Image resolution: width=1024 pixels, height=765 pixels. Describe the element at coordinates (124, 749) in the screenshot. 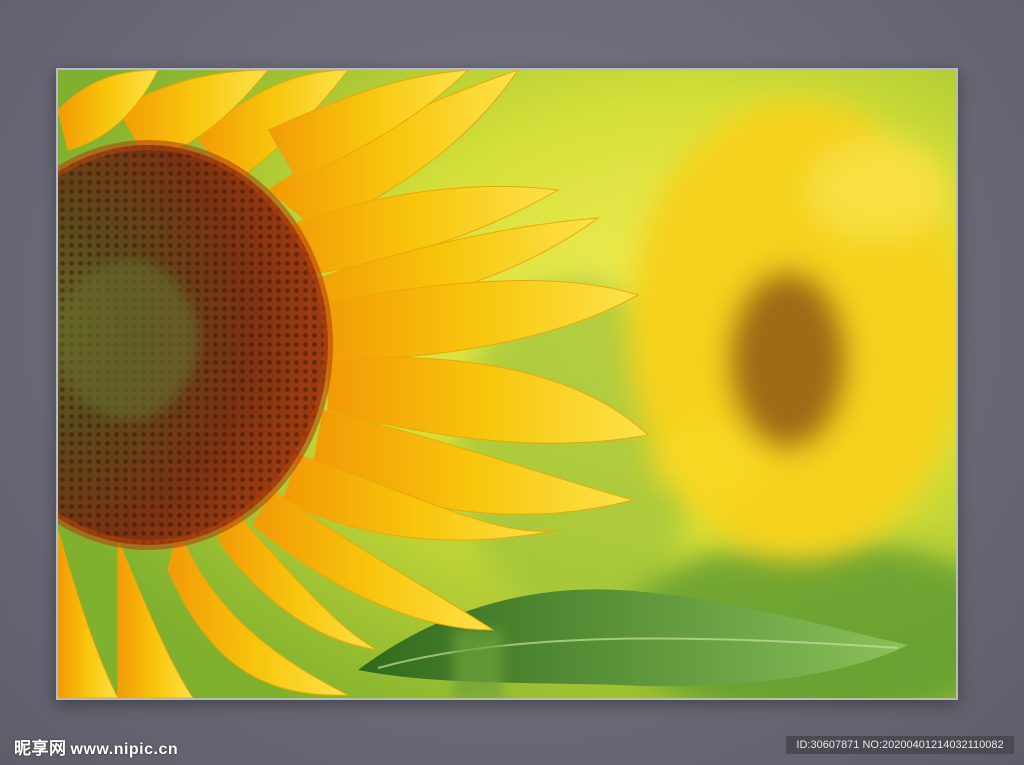

I see `watermark-url: www.nipic.cn` at that location.